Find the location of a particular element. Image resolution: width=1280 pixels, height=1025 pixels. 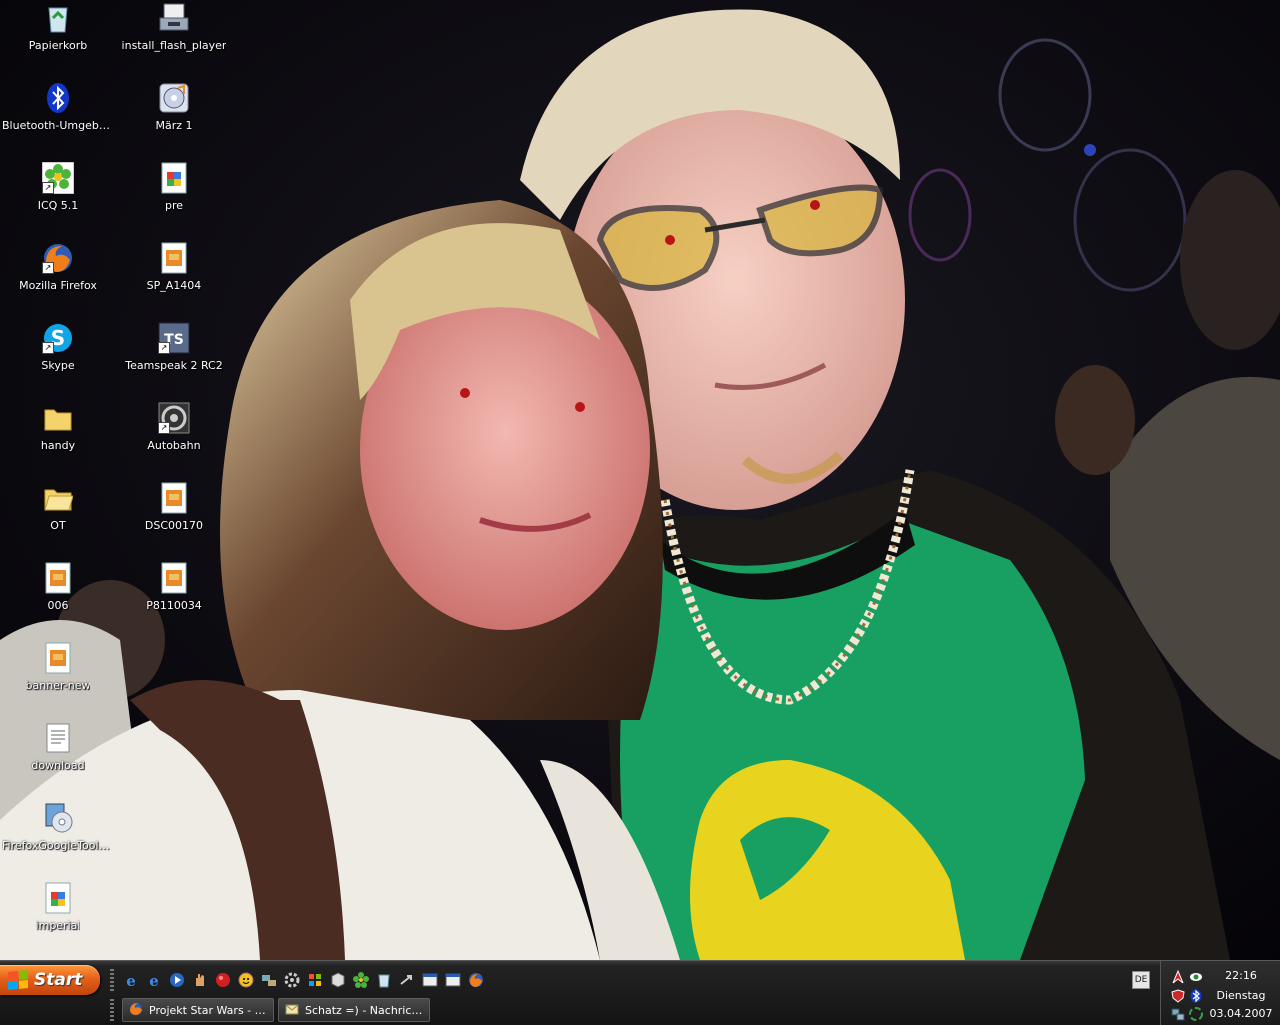

desktop-icon-bluetooth: Bluetooth-Umgebung is located at coordinates (58, 119).